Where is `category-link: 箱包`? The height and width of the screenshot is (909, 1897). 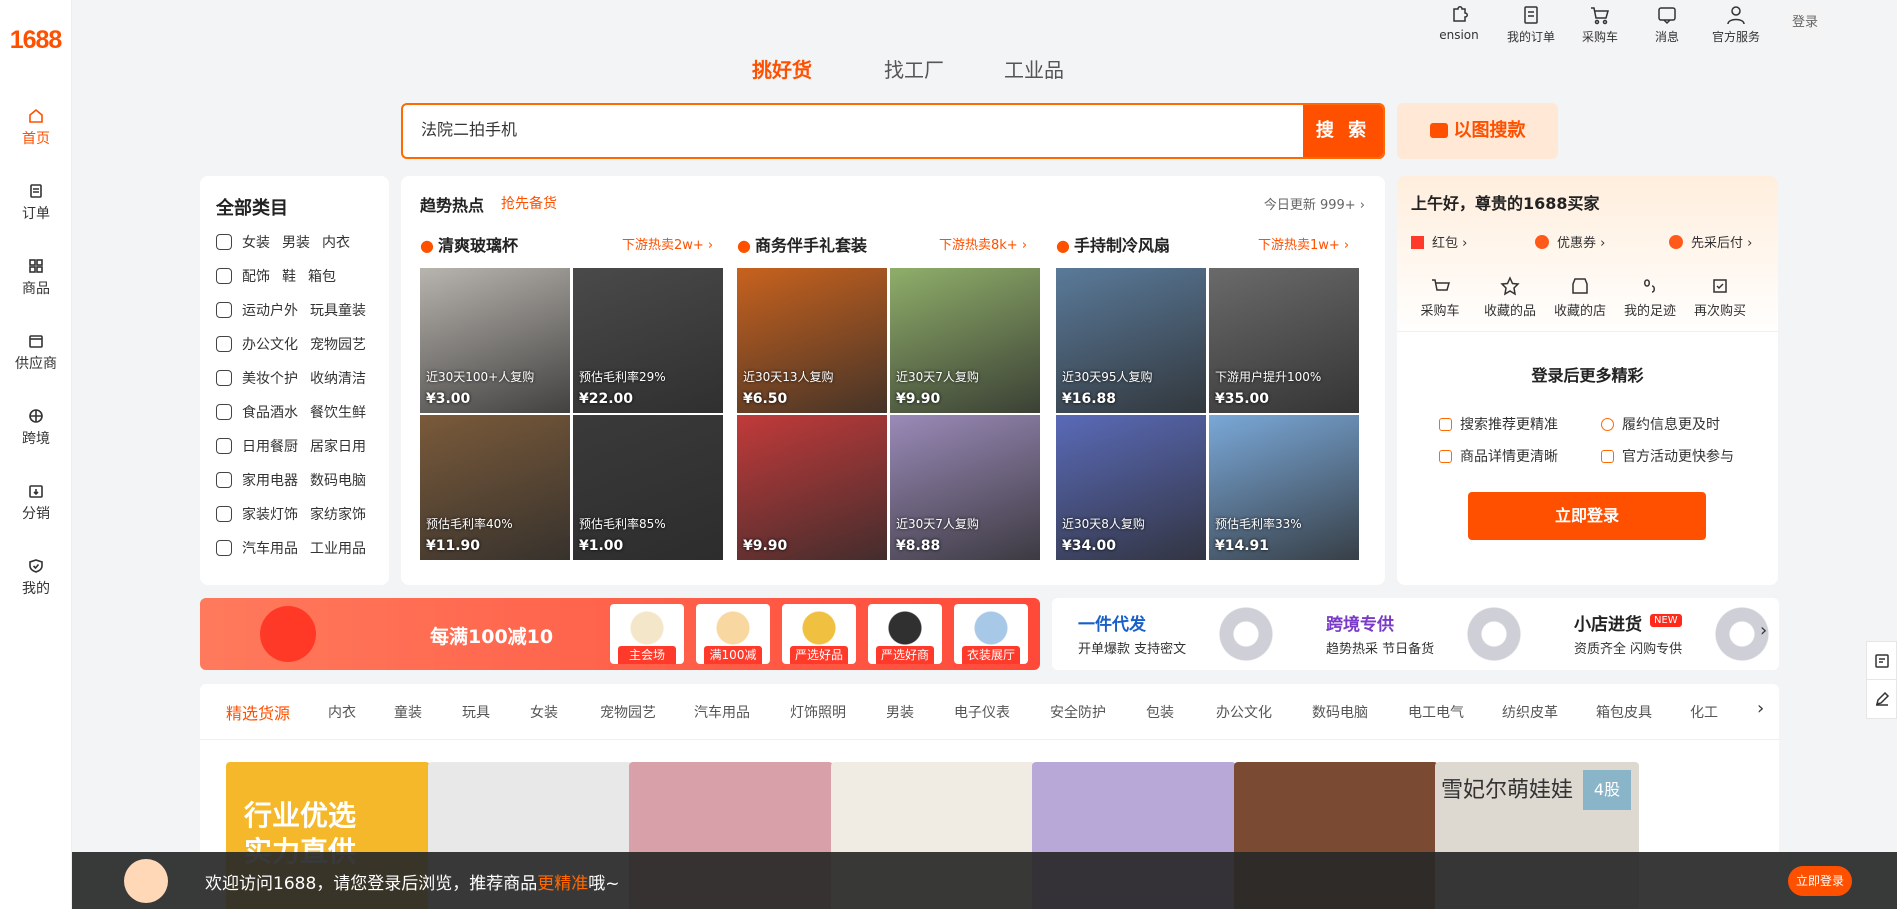
category-link: 箱包 is located at coordinates (322, 277).